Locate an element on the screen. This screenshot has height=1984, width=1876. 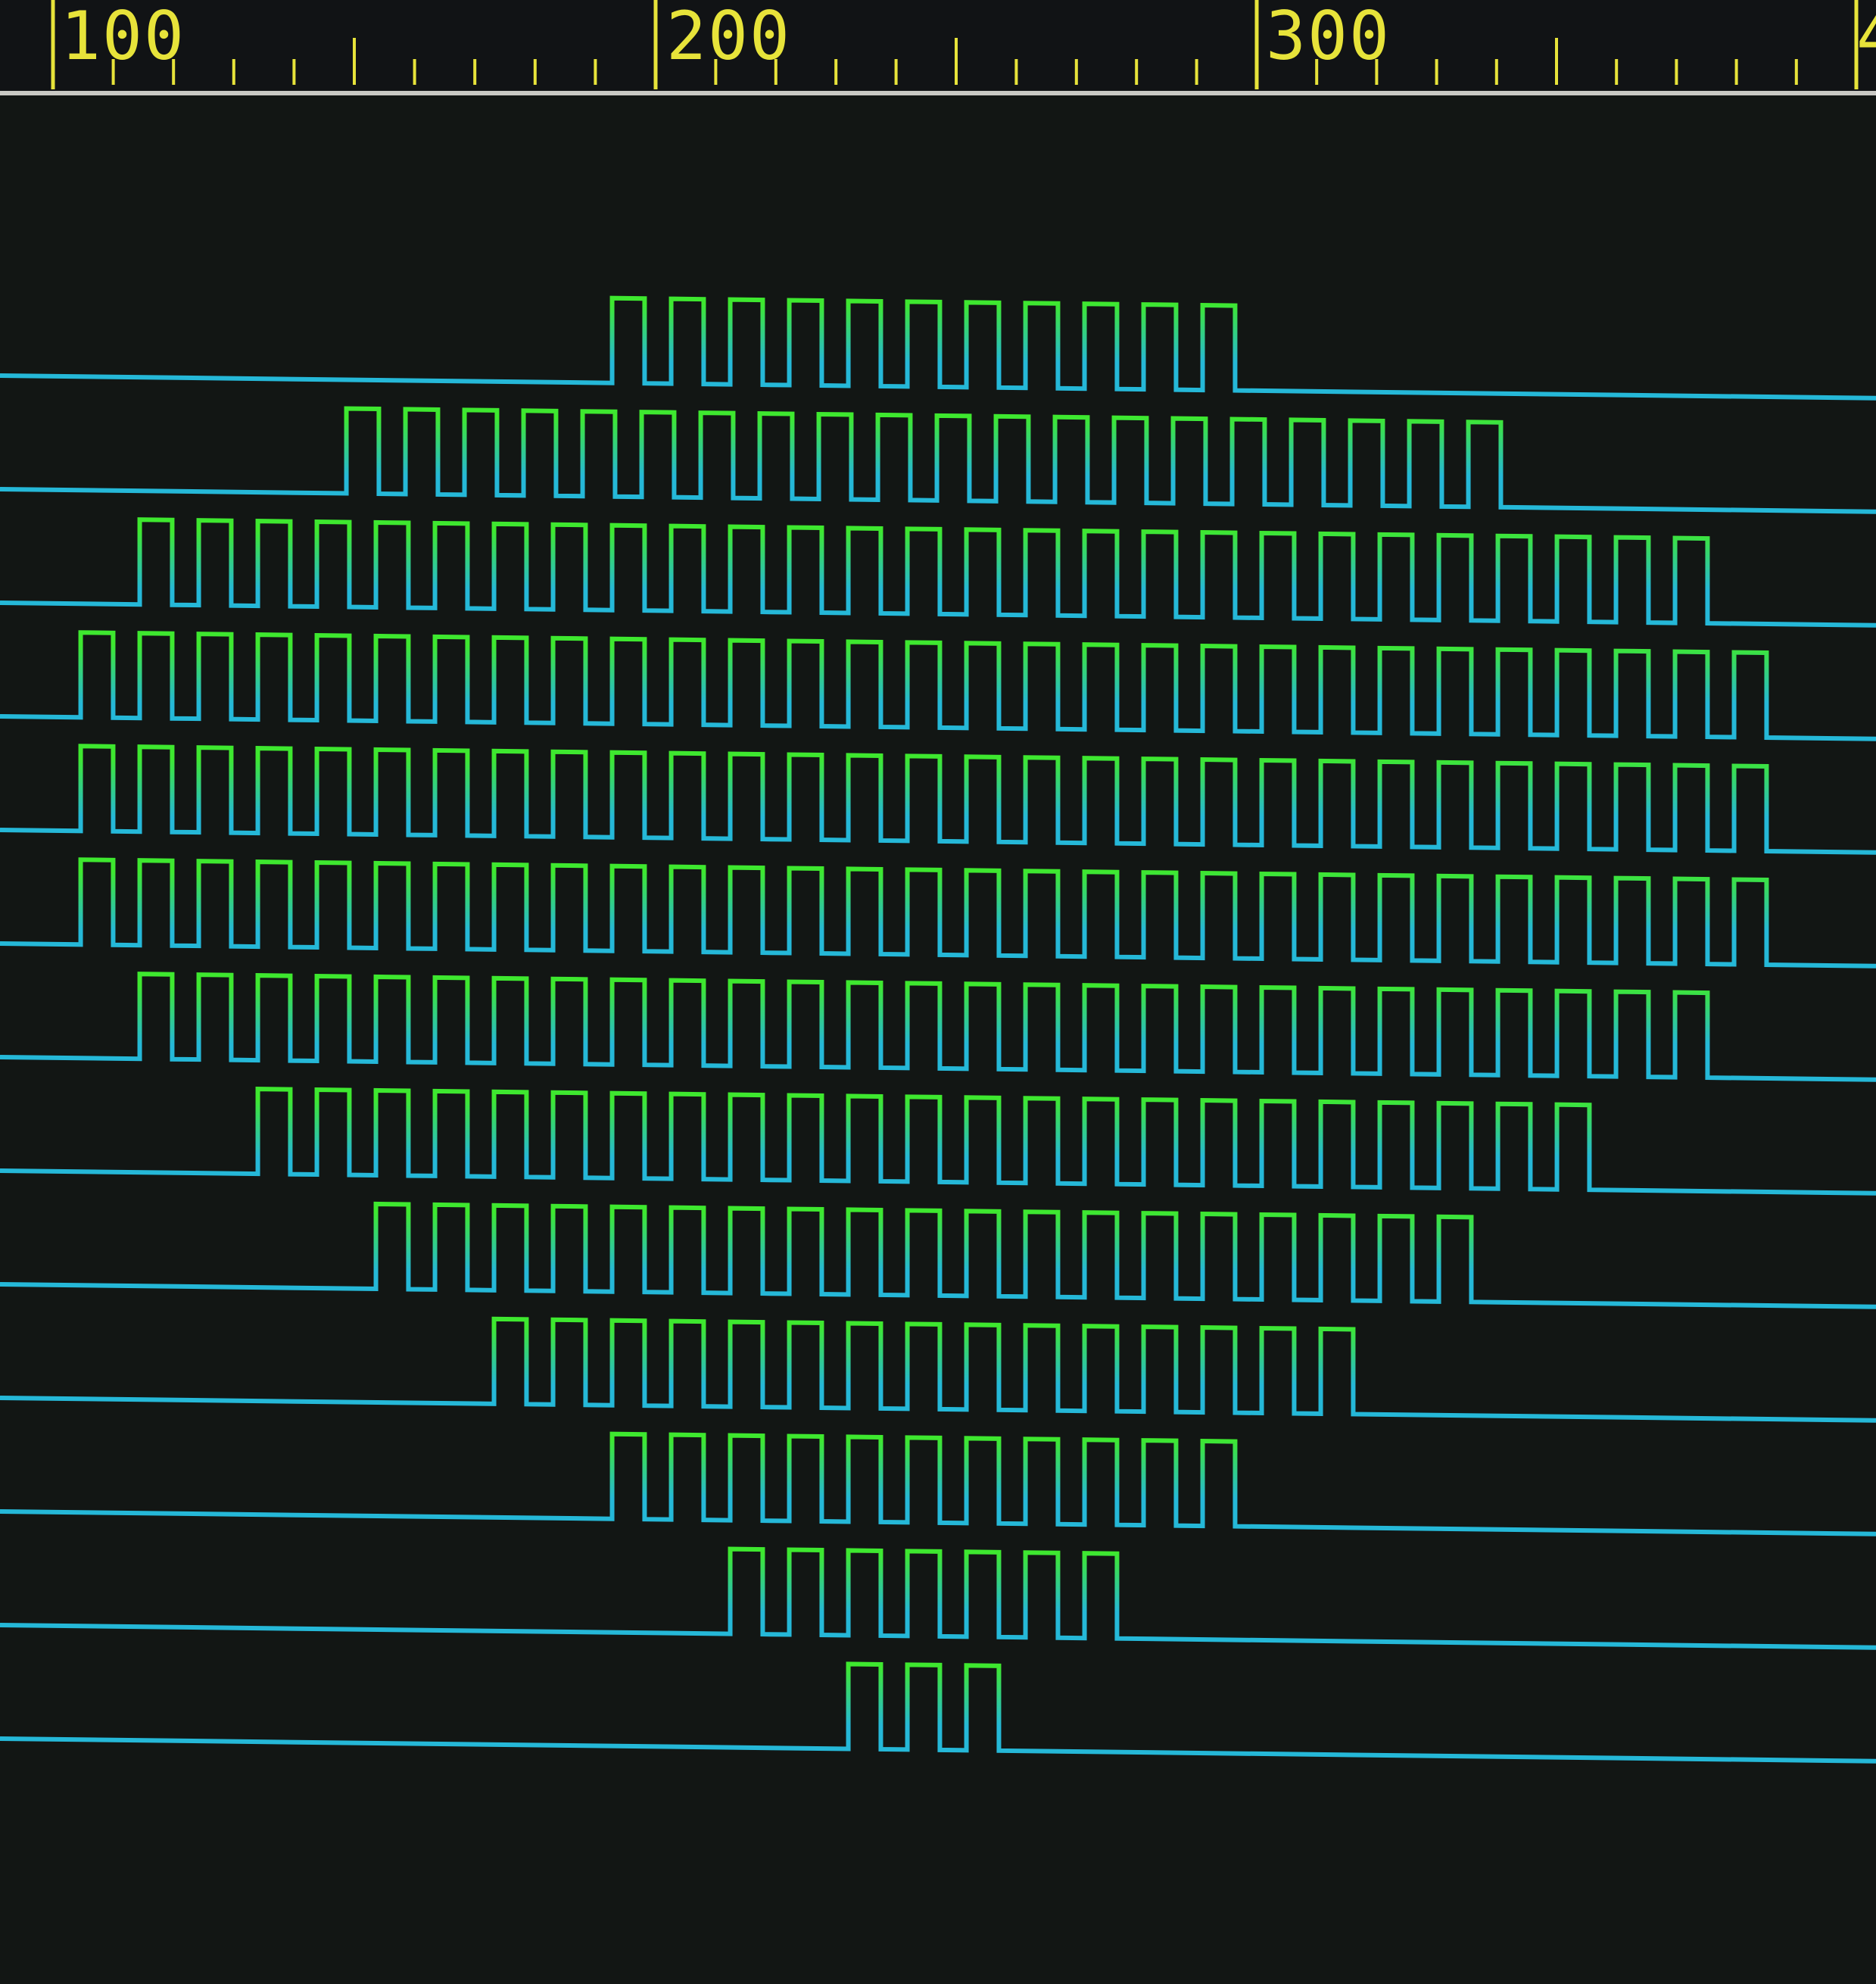
ruler-ticks is located at coordinates (955, 44).